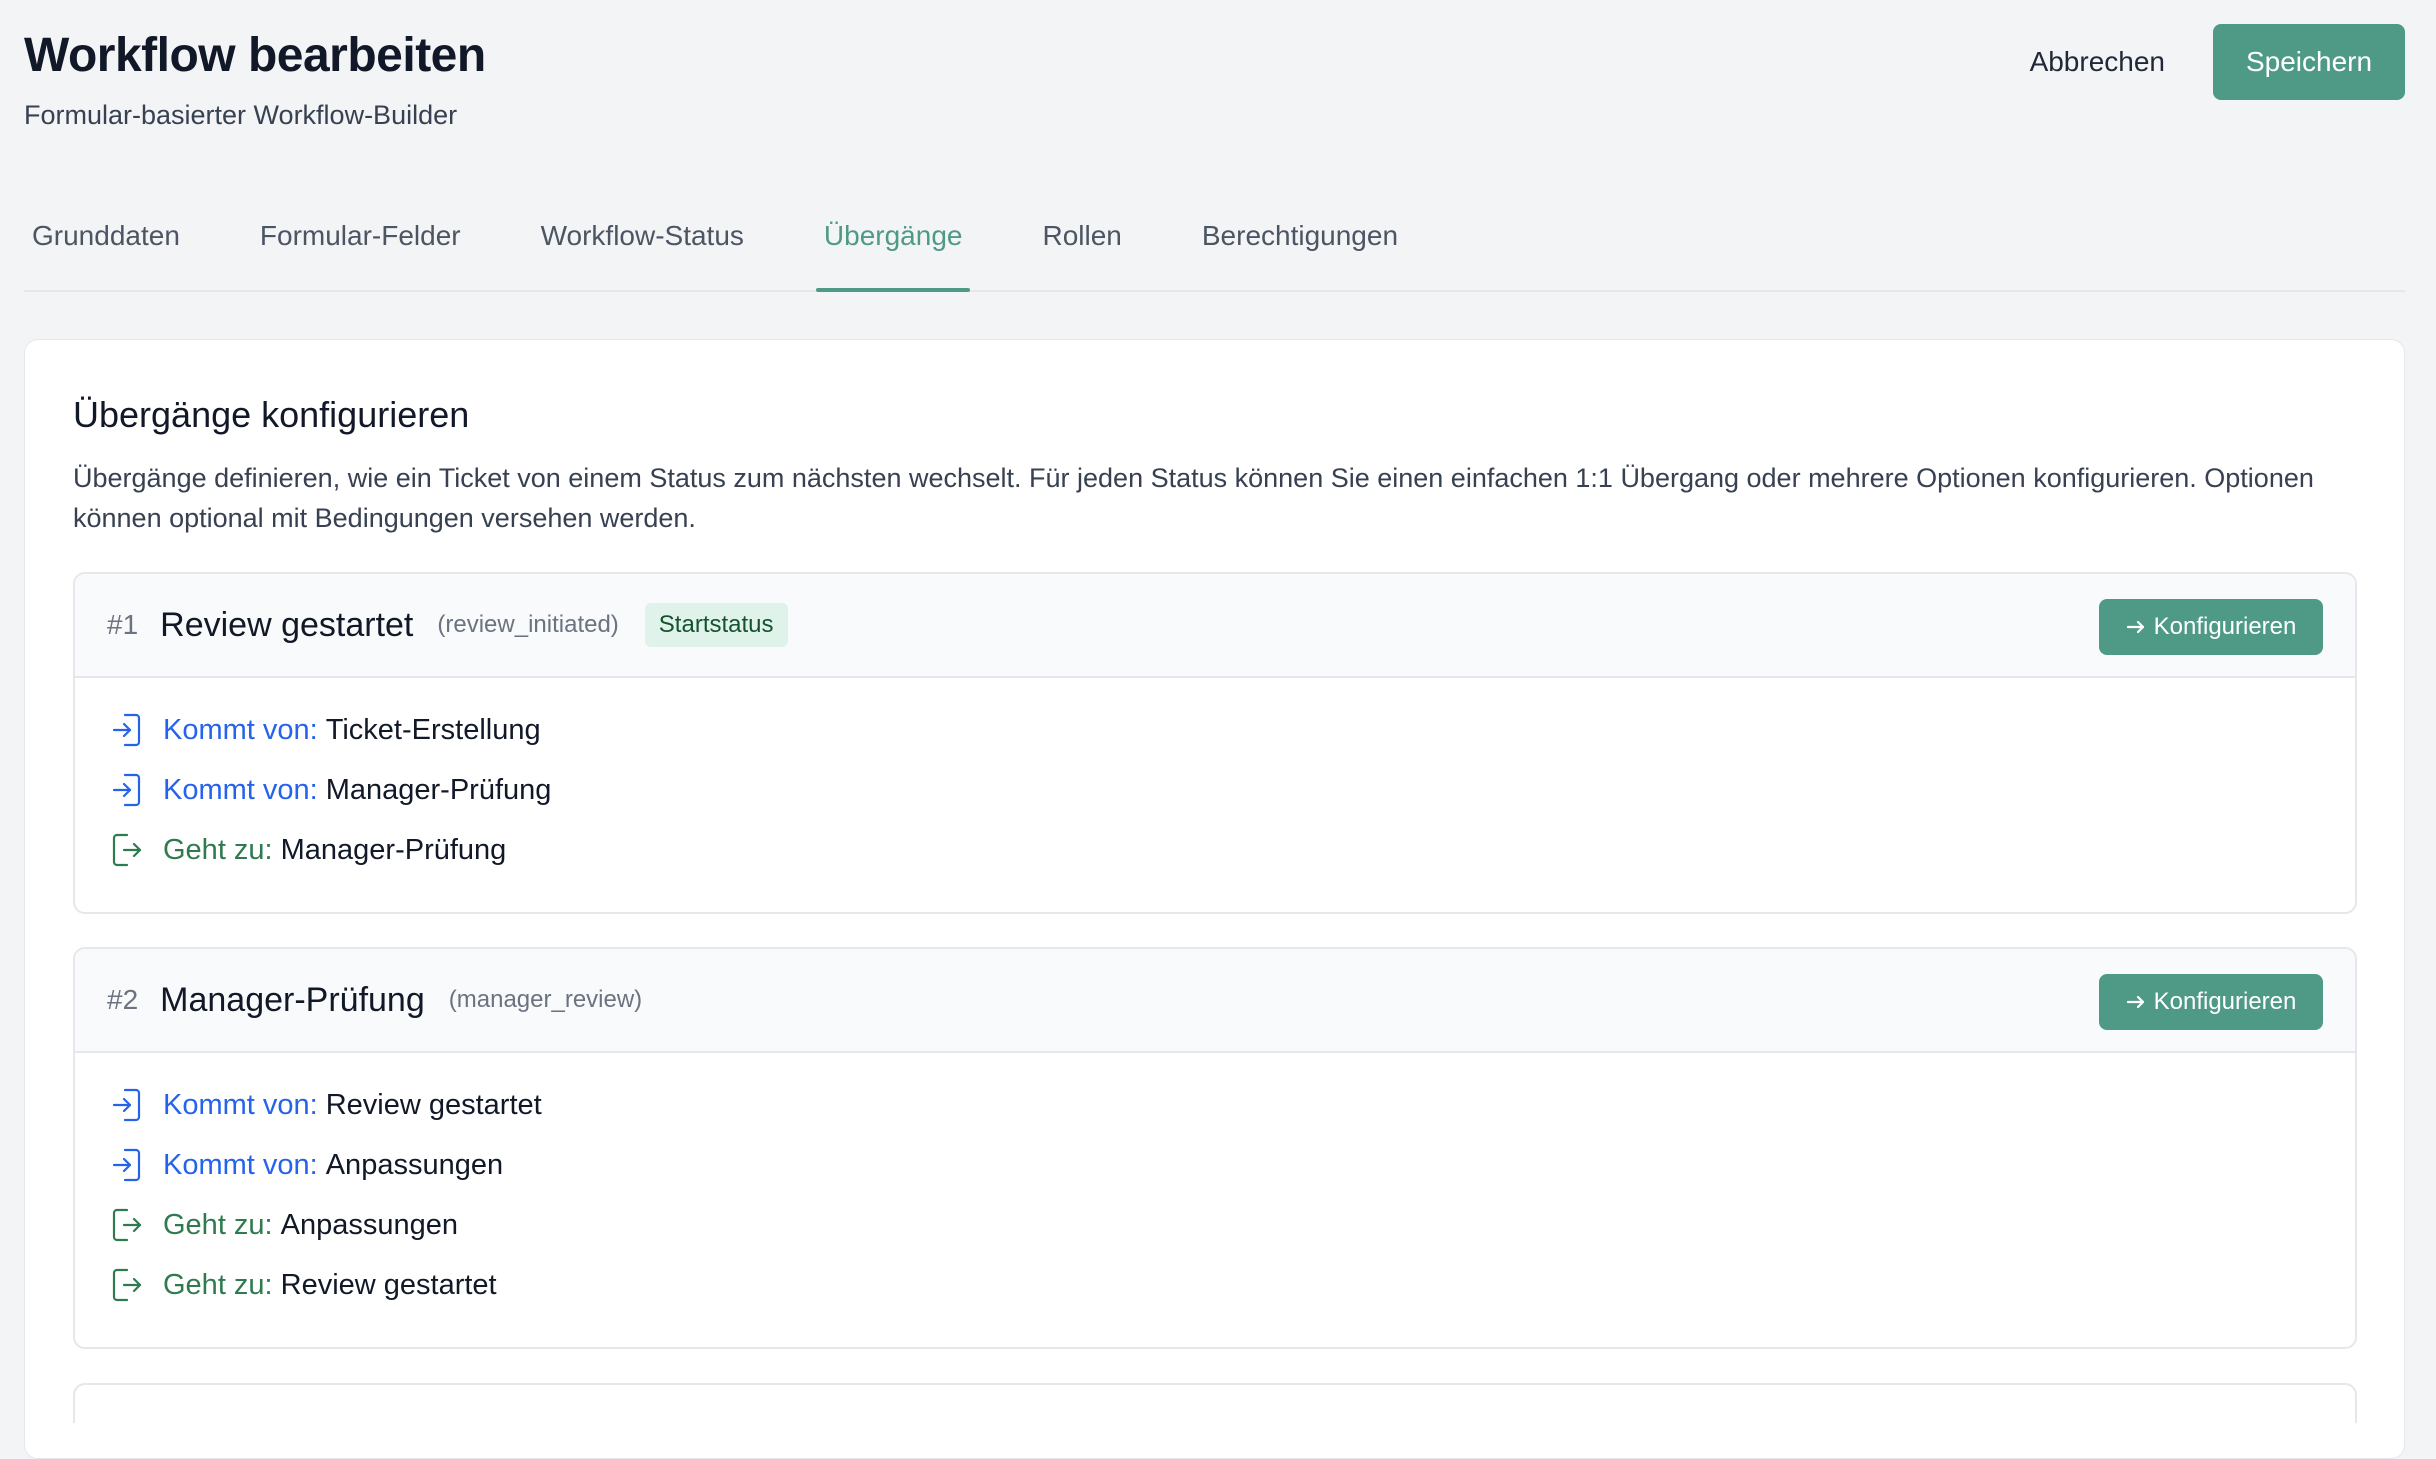 The width and height of the screenshot is (2436, 1459). I want to click on save-button: Speichern, so click(2309, 62).